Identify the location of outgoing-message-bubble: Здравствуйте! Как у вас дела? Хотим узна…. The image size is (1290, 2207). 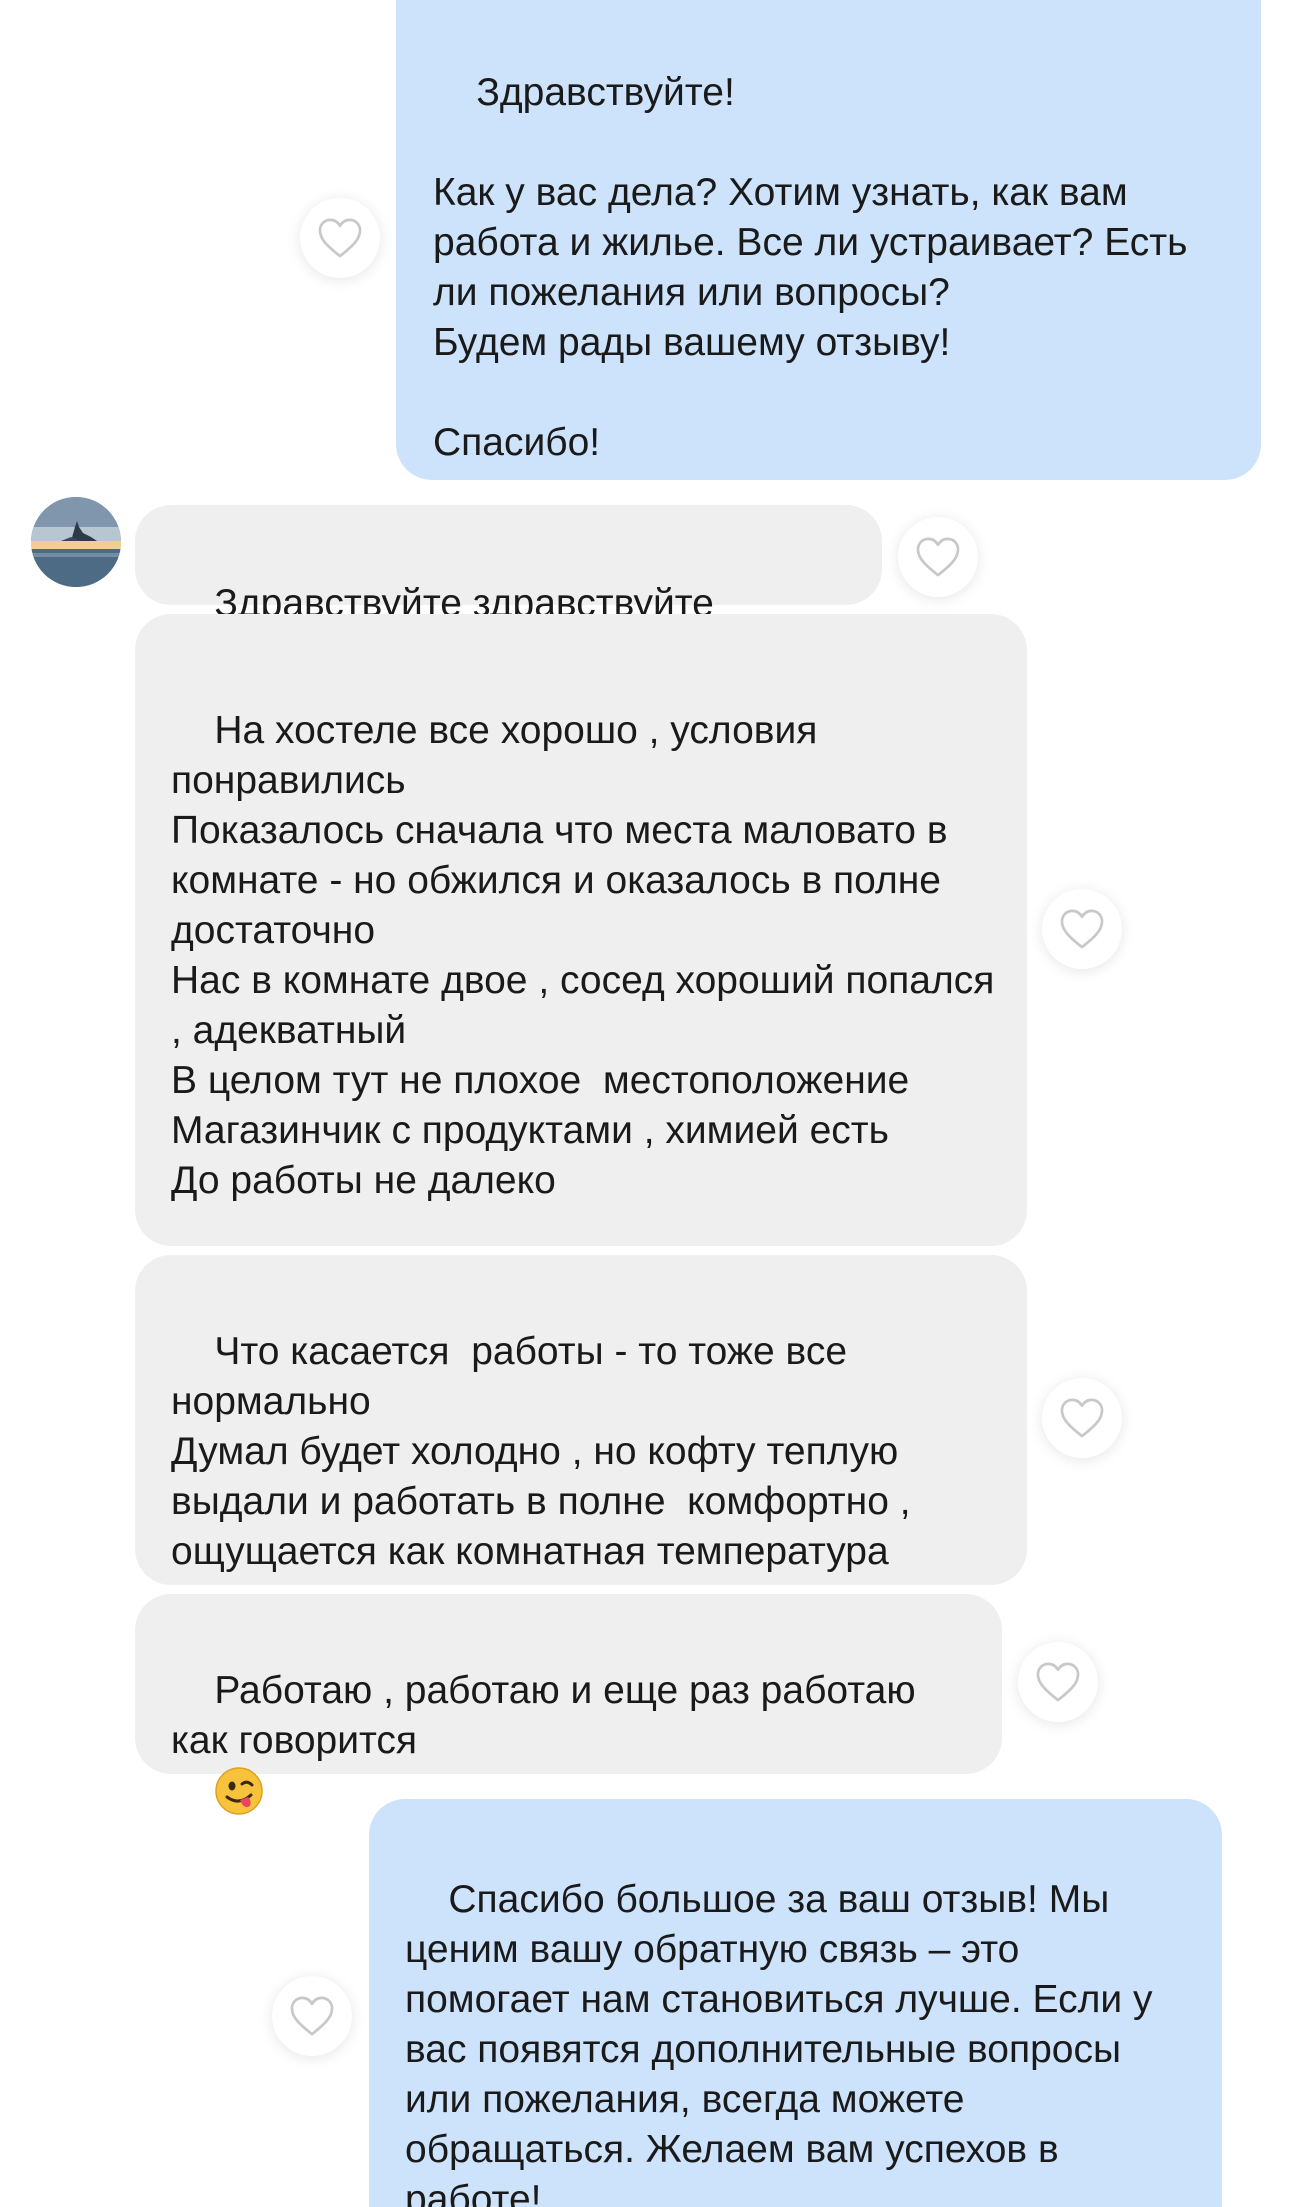
(828, 240).